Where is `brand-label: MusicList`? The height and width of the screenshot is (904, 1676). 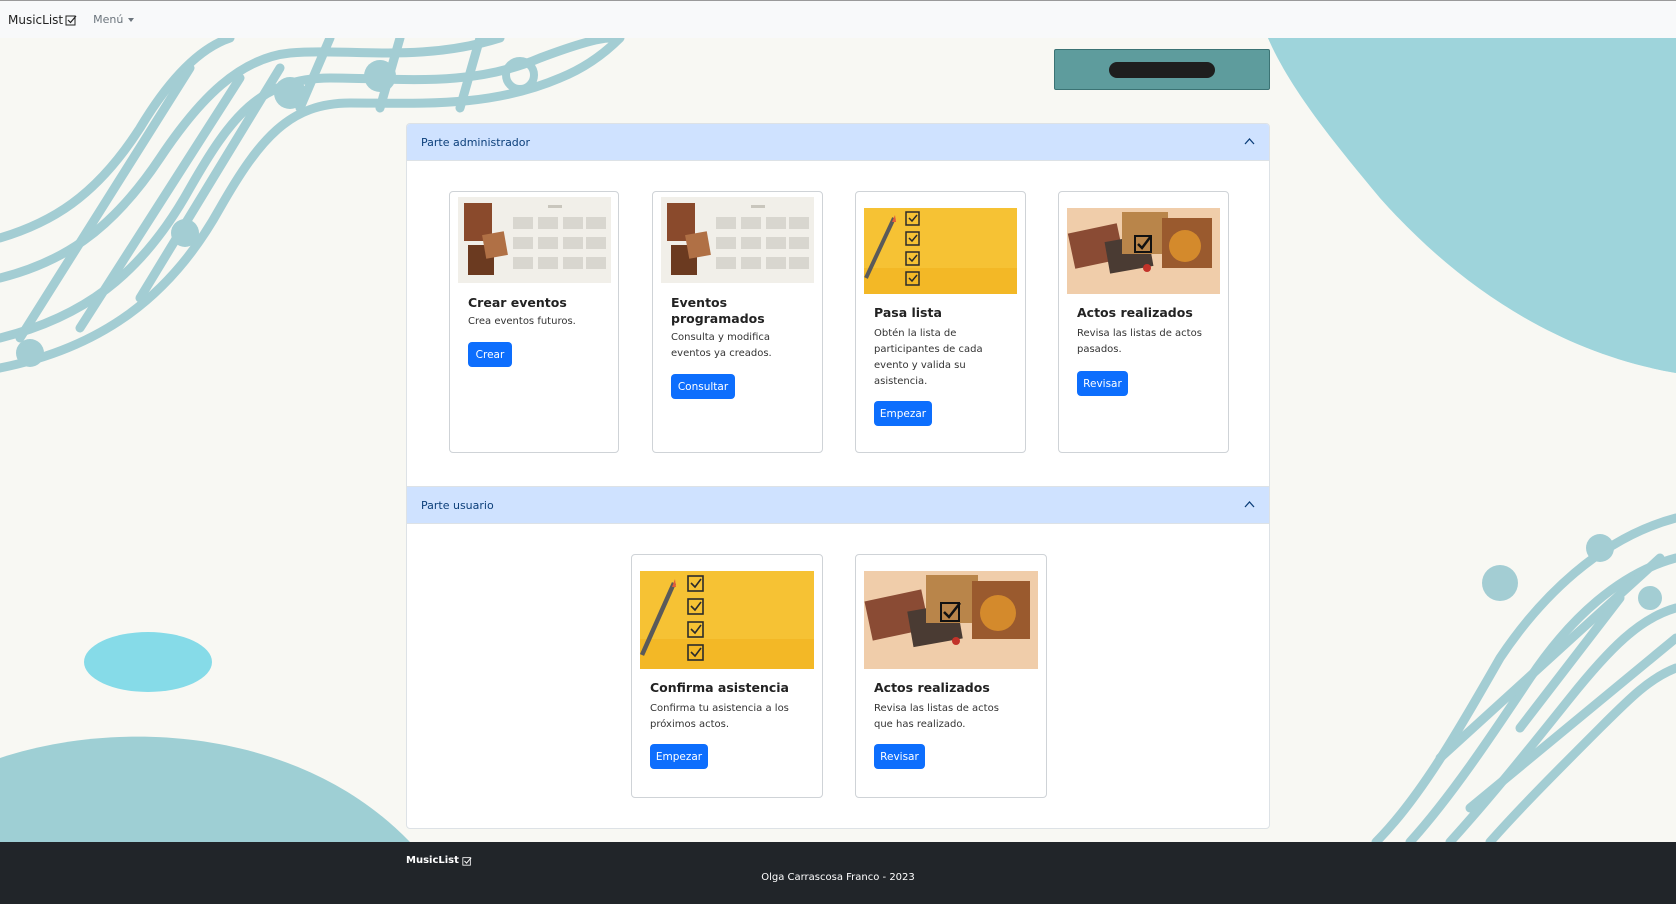
brand-label: MusicList is located at coordinates (36, 19).